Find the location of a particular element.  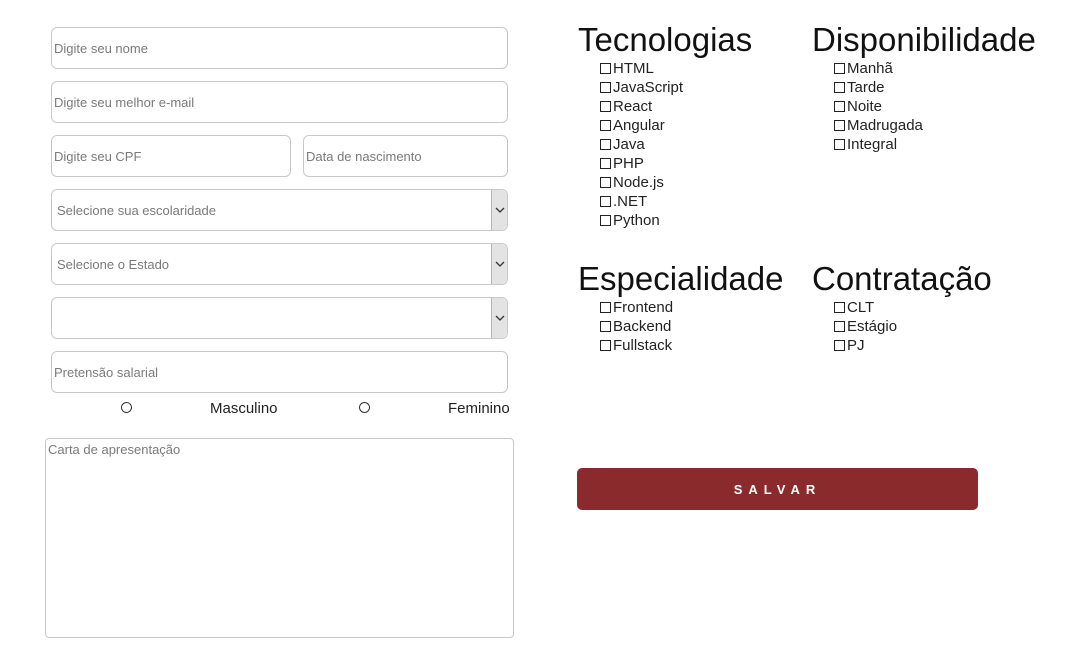

cpf-placeholder: Digite seu CPF is located at coordinates (98, 156).